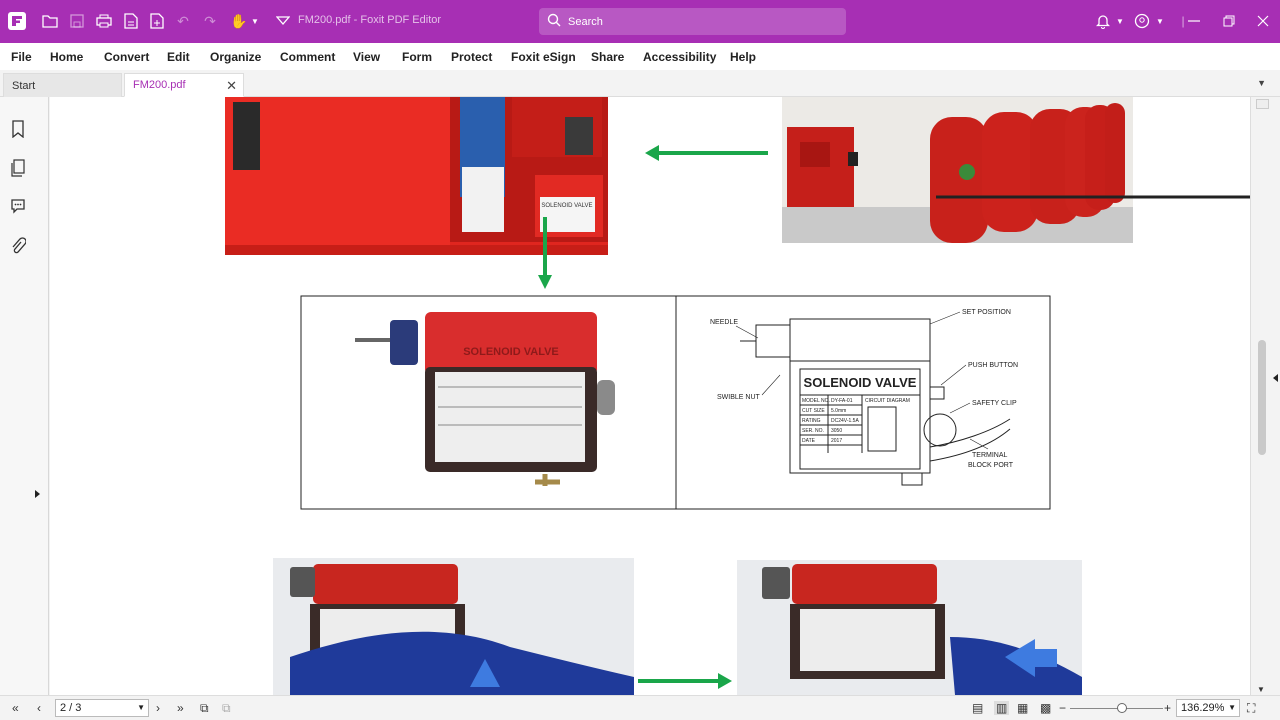 The height and width of the screenshot is (720, 1280). What do you see at coordinates (1232, 707) in the screenshot?
I see `zoom-dropdown-icon: ▼` at bounding box center [1232, 707].